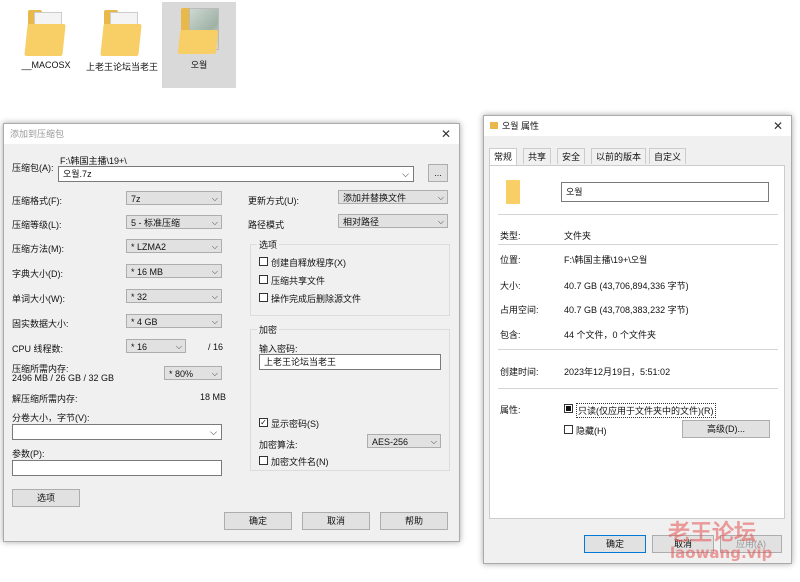 The height and width of the screenshot is (582, 800). What do you see at coordinates (46, 498) in the screenshot?
I see `options-button: 选项` at bounding box center [46, 498].